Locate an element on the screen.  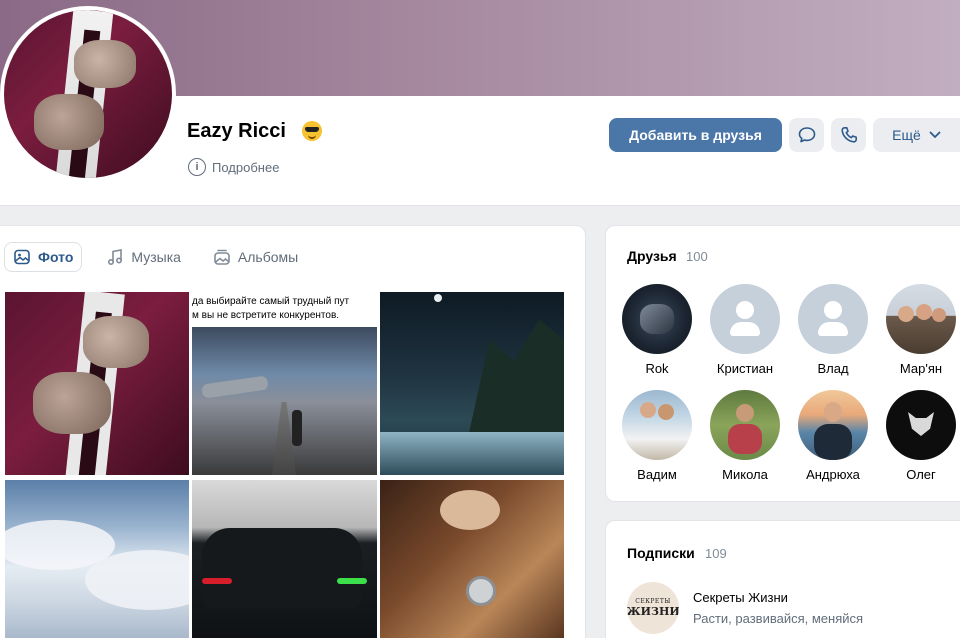
profile-name: Eazy Ricci is located at coordinates (236, 131).